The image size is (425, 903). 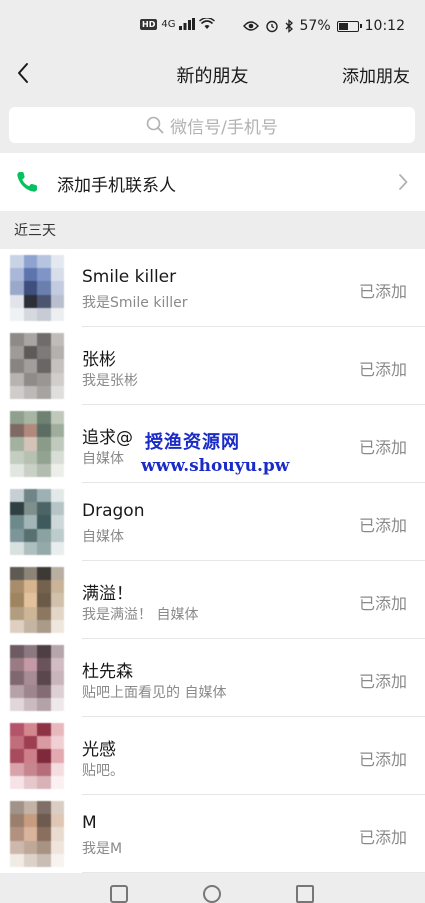 I want to click on wifi-icon, so click(x=207, y=23).